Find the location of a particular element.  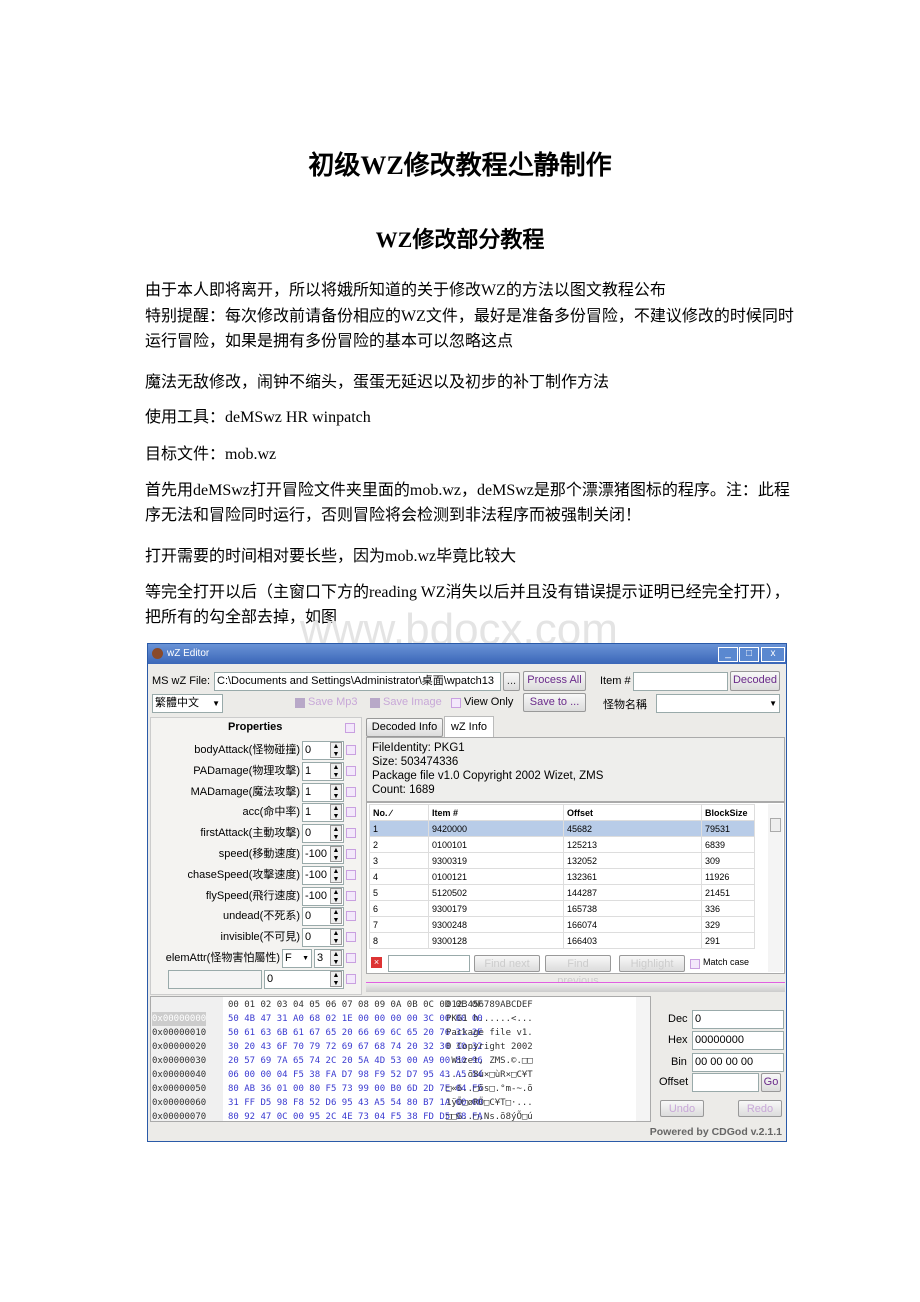

table-cell: 165738 is located at coordinates (632, 908).